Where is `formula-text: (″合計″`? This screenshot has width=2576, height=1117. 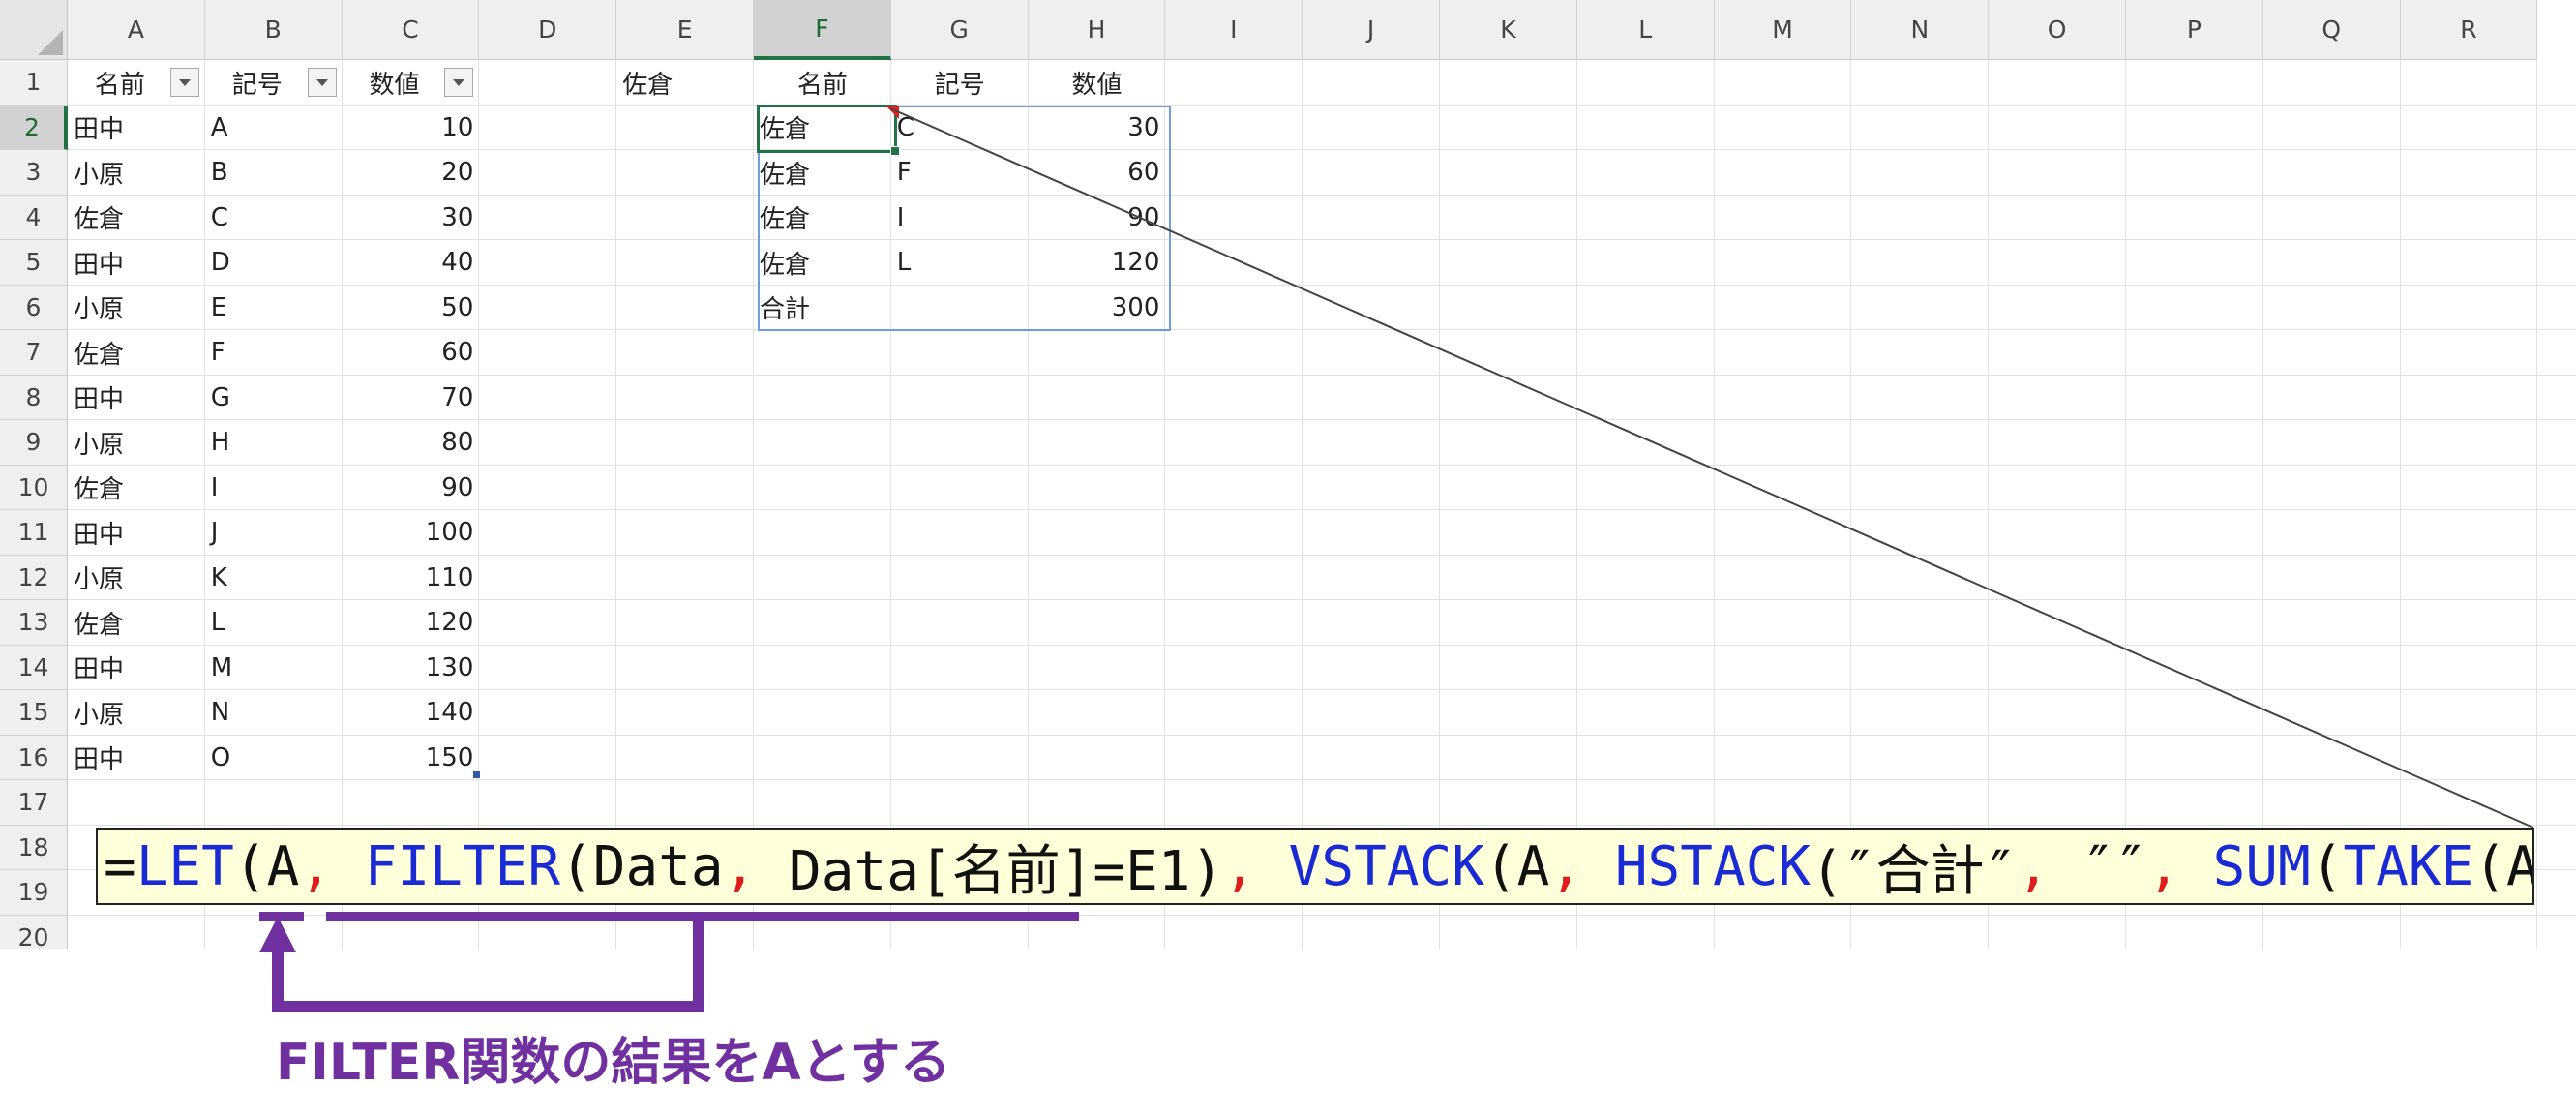
formula-text: (″合計″ is located at coordinates (1914, 871).